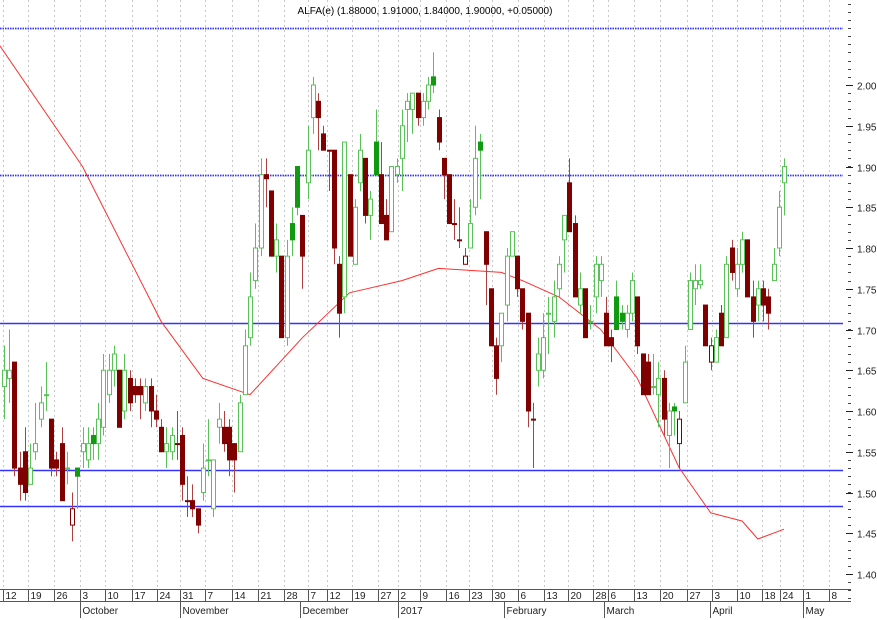  What do you see at coordinates (867, 495) in the screenshot?
I see `y-tick-label: 1.50` at bounding box center [867, 495].